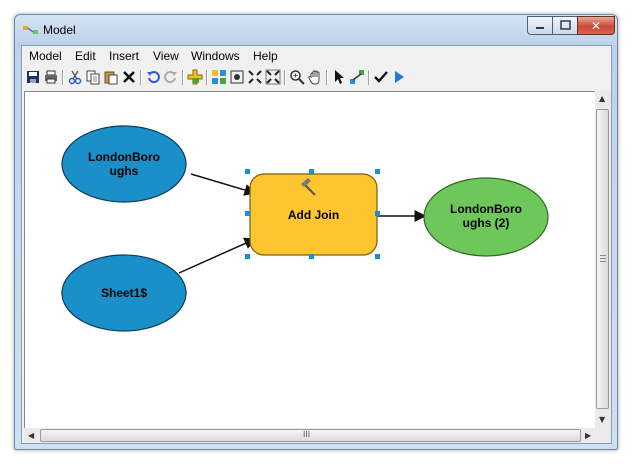 The height and width of the screenshot is (464, 634). Describe the element at coordinates (313, 215) in the screenshot. I see `tool-label: Add Join` at that location.